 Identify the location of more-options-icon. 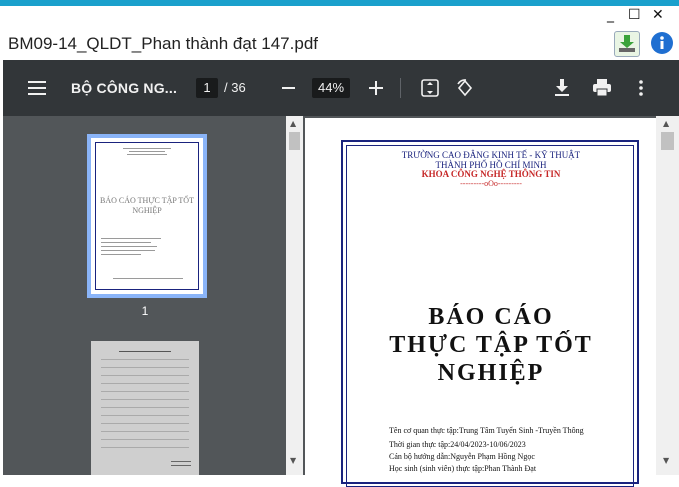
(641, 90).